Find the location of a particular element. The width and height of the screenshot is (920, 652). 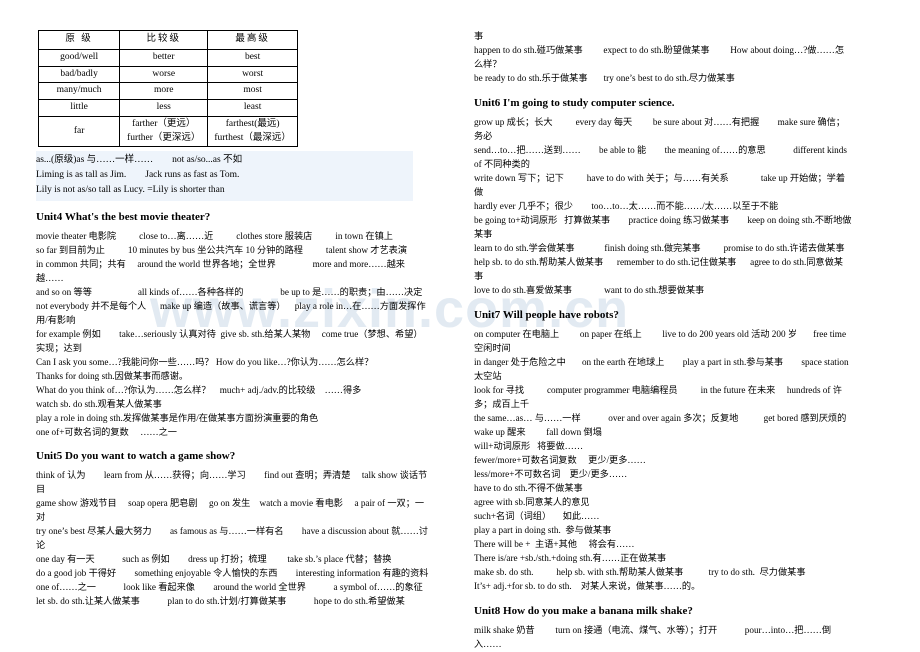

table-row: good/well better best is located at coordinates (167, 57).